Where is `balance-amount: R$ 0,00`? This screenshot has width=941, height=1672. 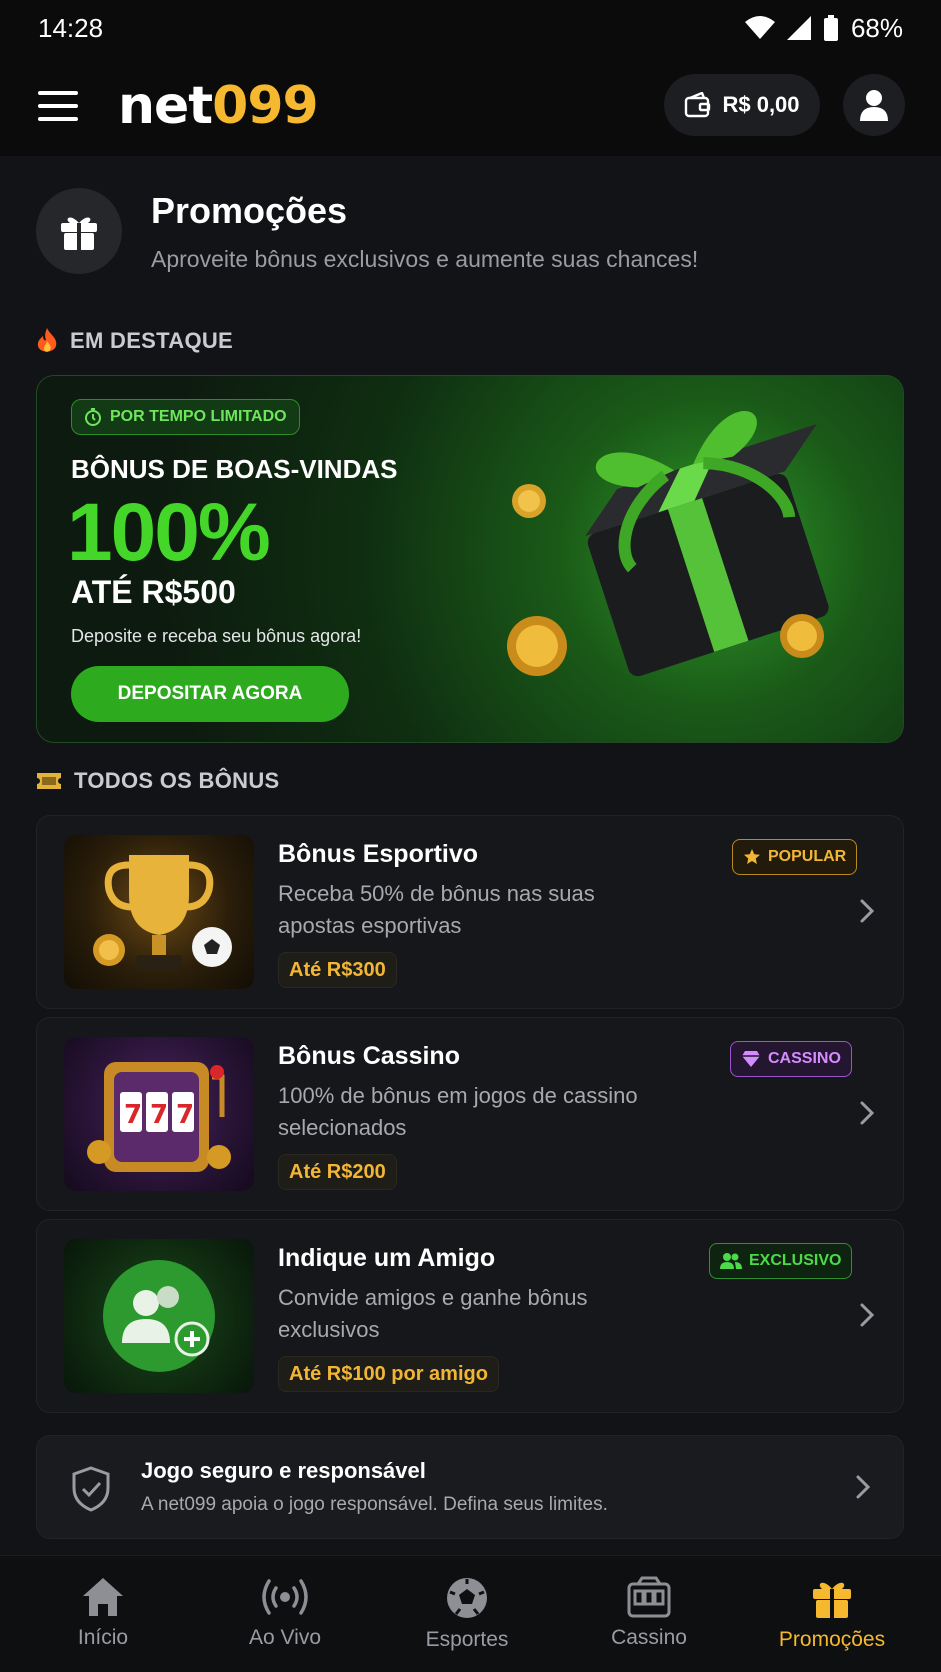
balance-amount: R$ 0,00 is located at coordinates (761, 104).